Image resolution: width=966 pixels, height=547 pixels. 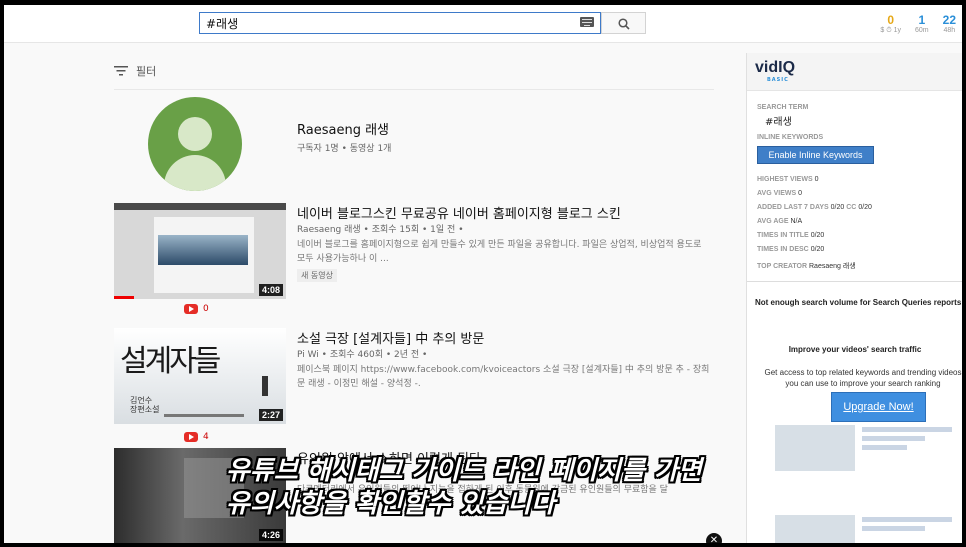 I want to click on thumb-browser-bar, so click(x=200, y=206).